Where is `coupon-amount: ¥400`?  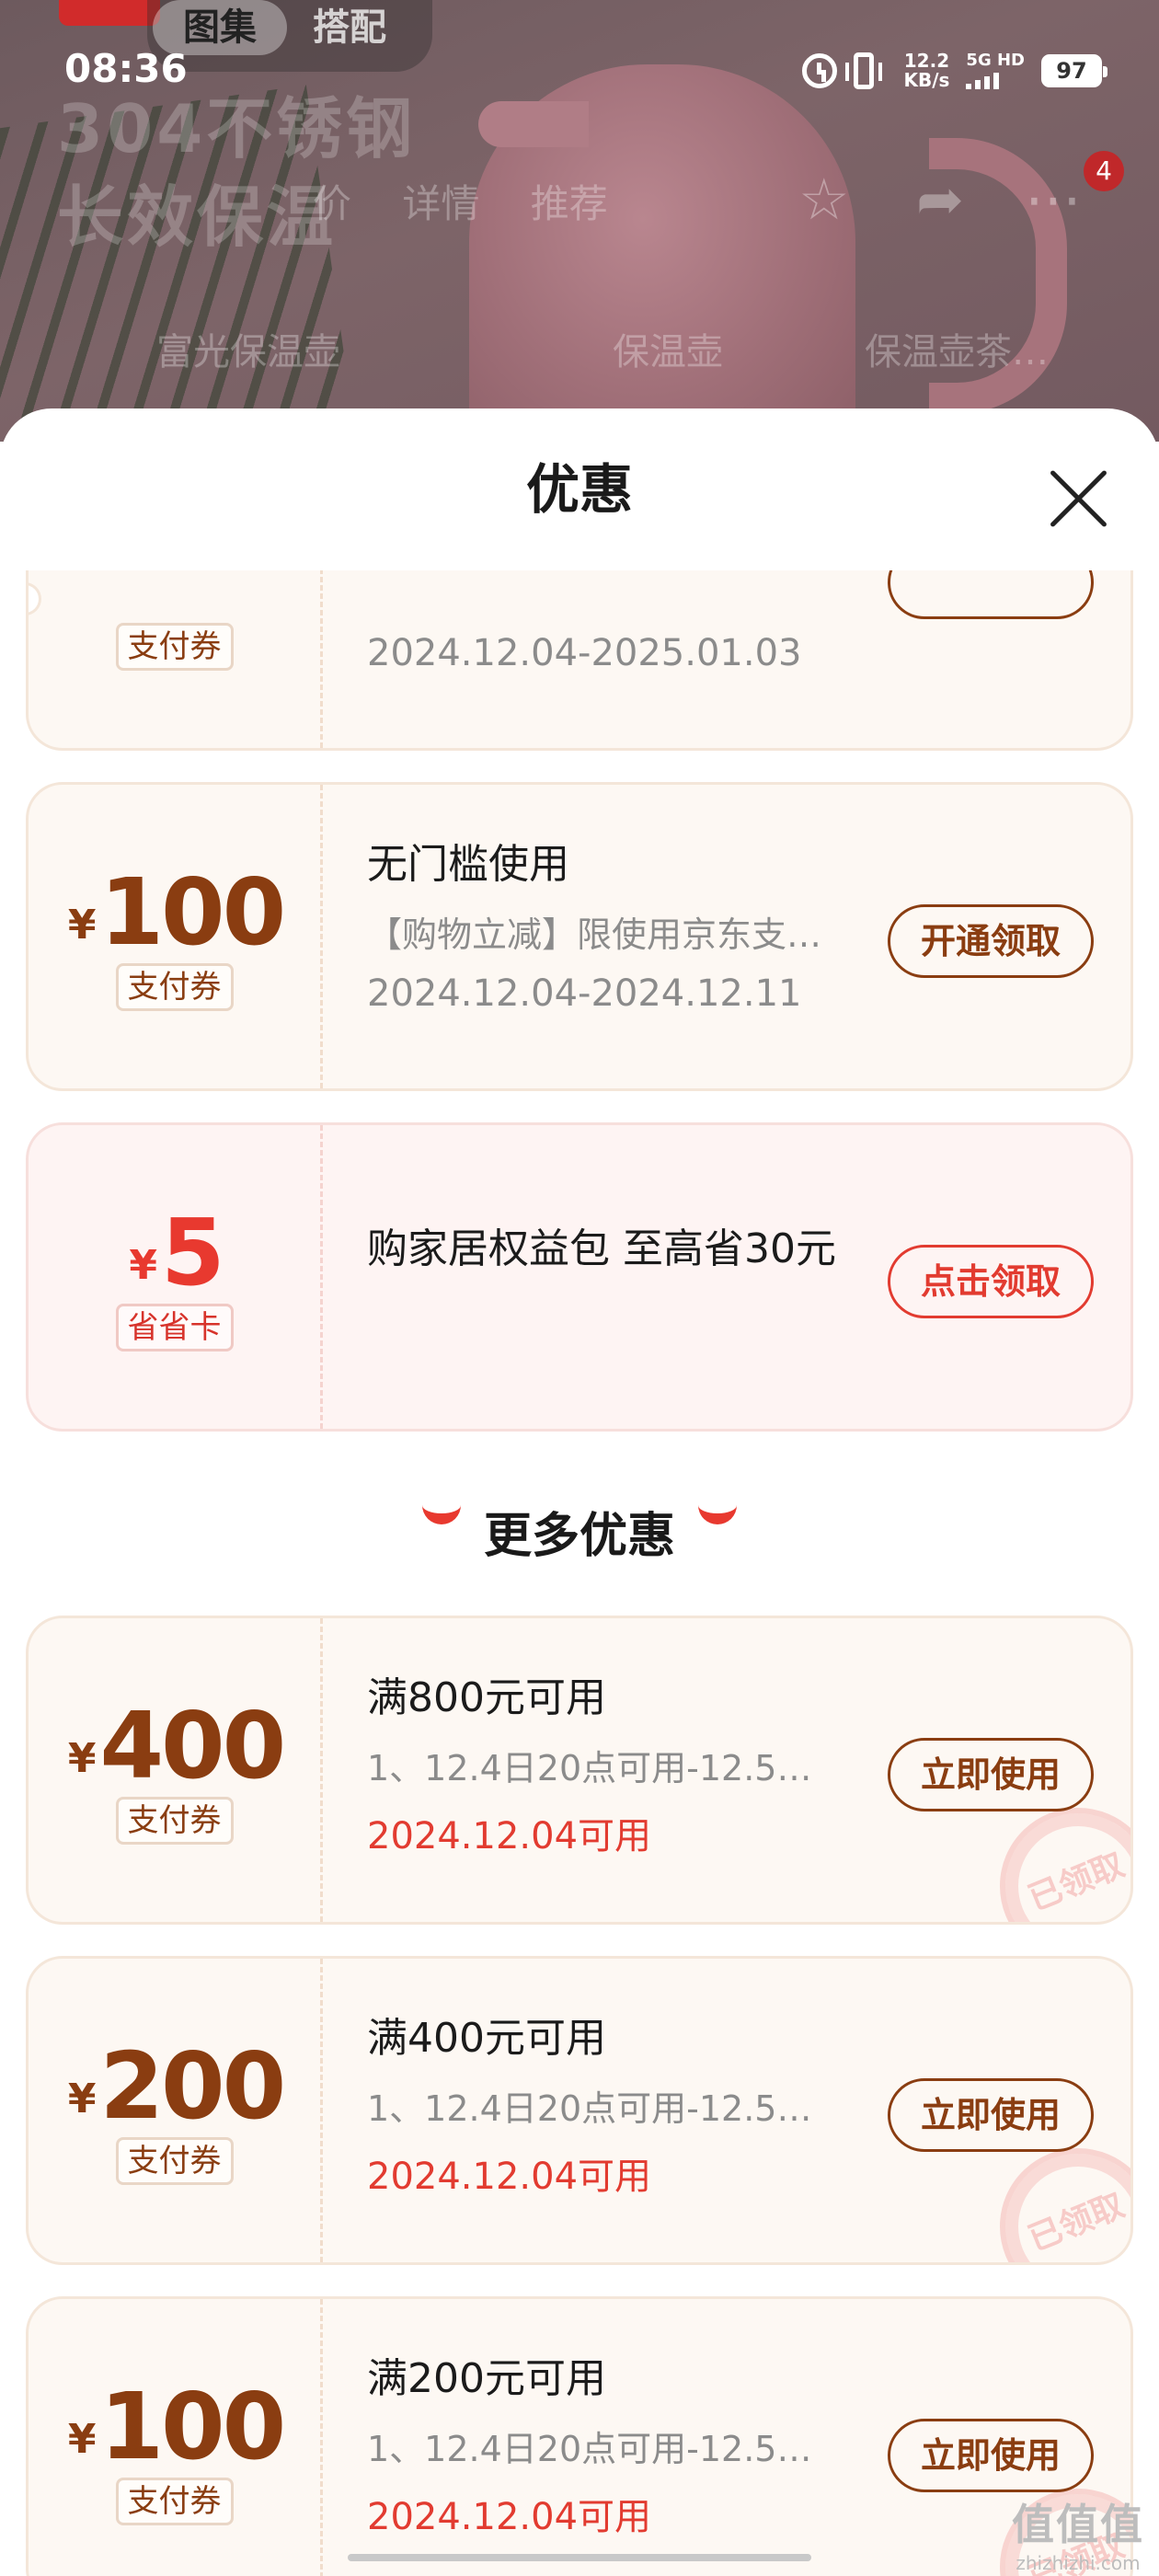 coupon-amount: ¥400 is located at coordinates (176, 1746).